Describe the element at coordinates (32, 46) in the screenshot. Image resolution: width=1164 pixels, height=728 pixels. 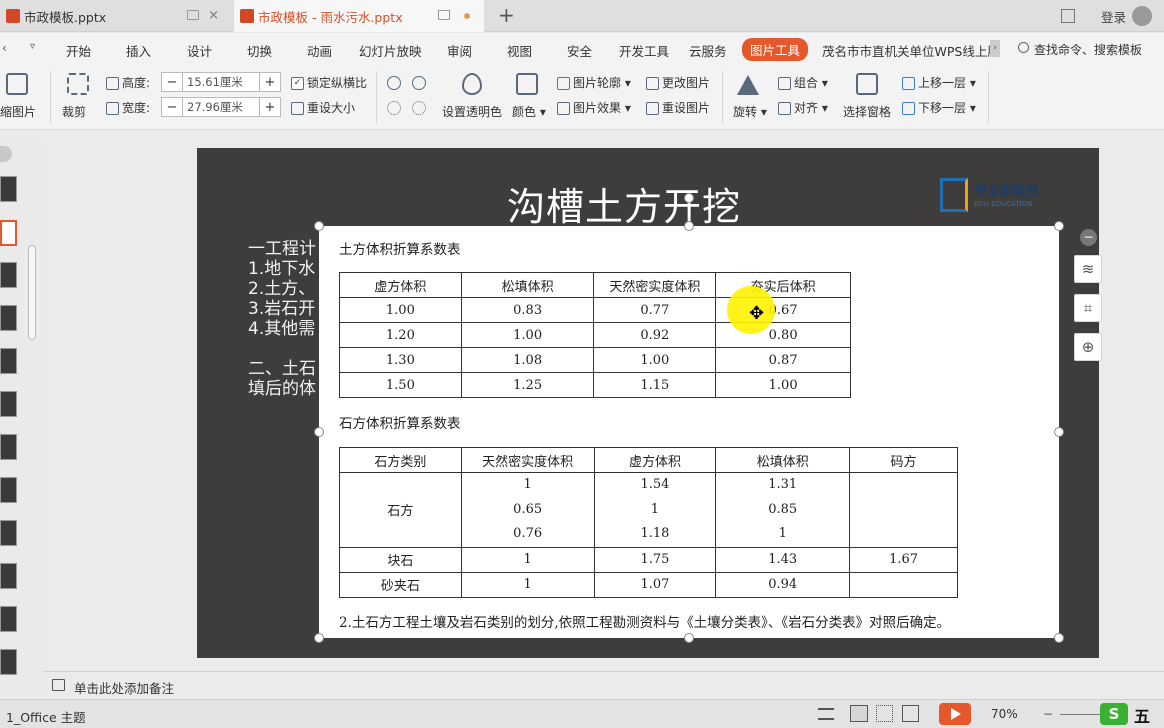
I see `menu-dropdown-icon: ▿` at that location.